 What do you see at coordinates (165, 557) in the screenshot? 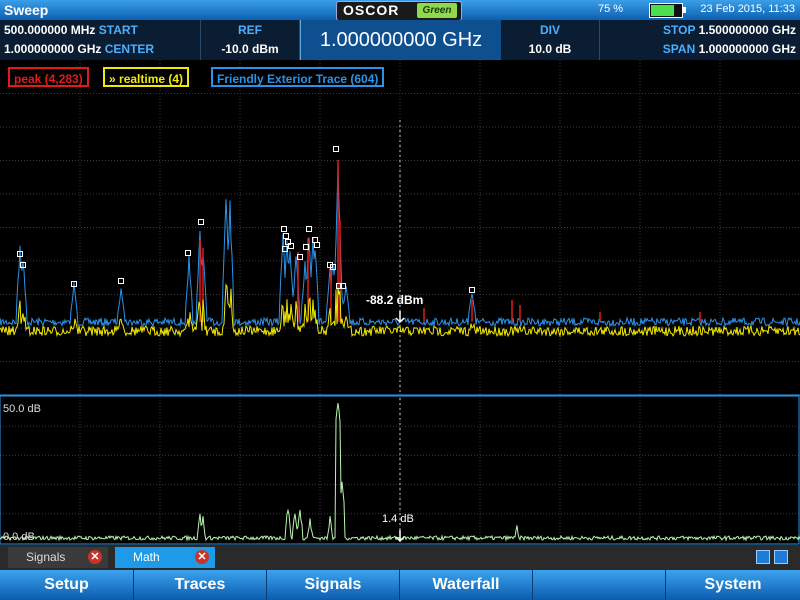
I see `tab-math: Math ✕` at bounding box center [165, 557].